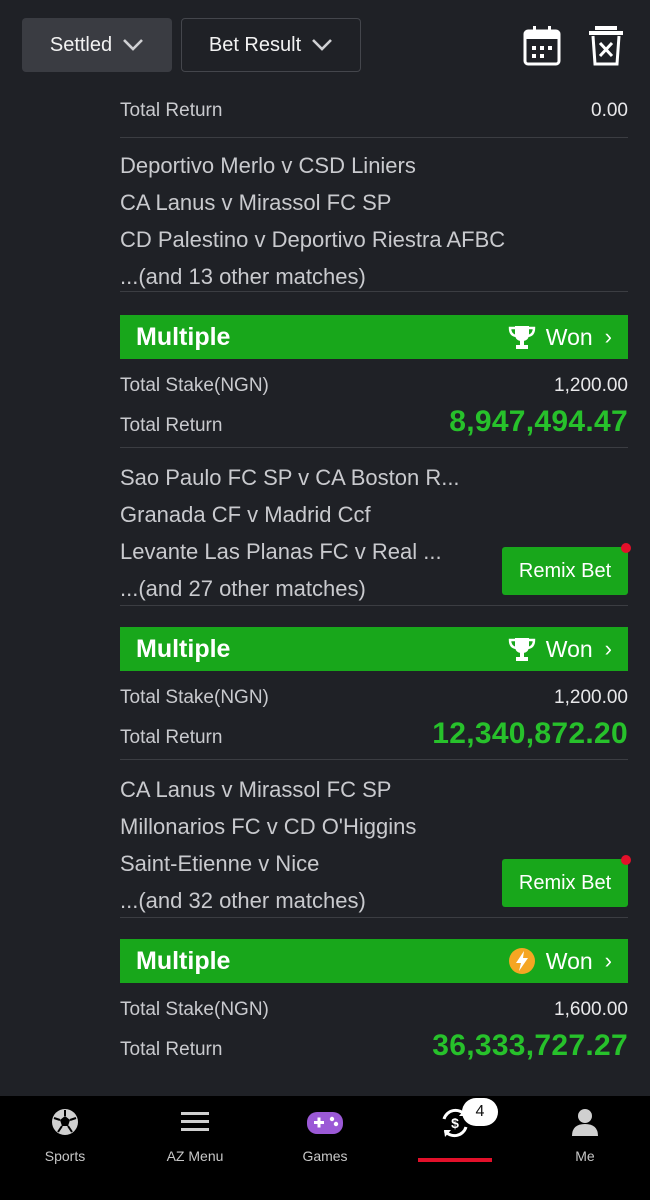  What do you see at coordinates (195, 1156) in the screenshot?
I see `nav-az-menu-label: AZ Menu` at bounding box center [195, 1156].